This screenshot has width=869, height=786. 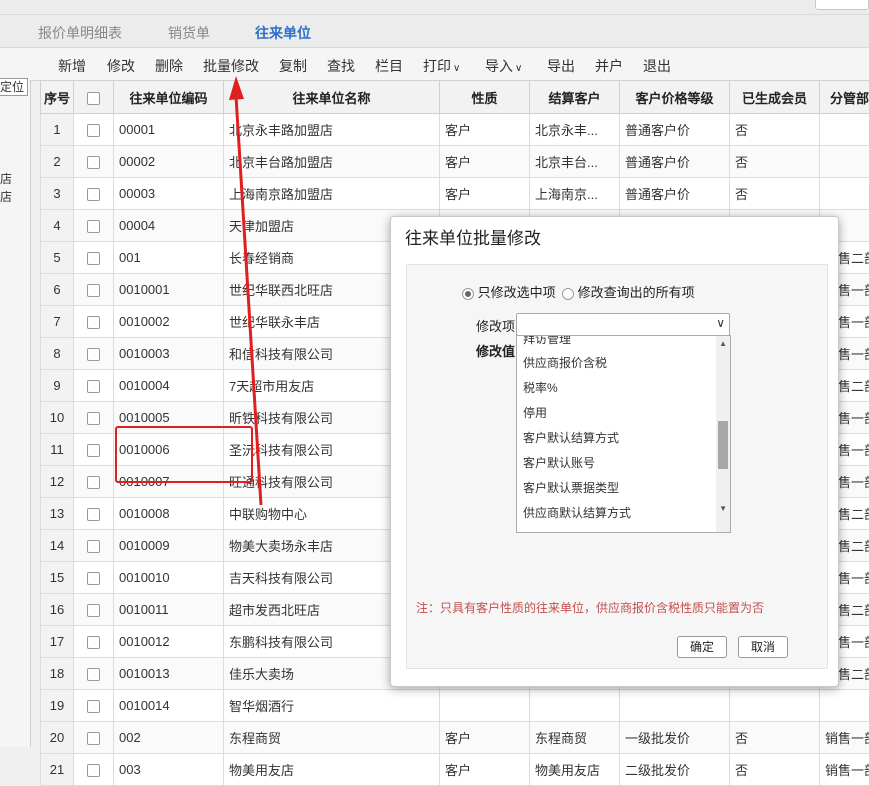 I want to click on ok-button: 确定, so click(x=702, y=647).